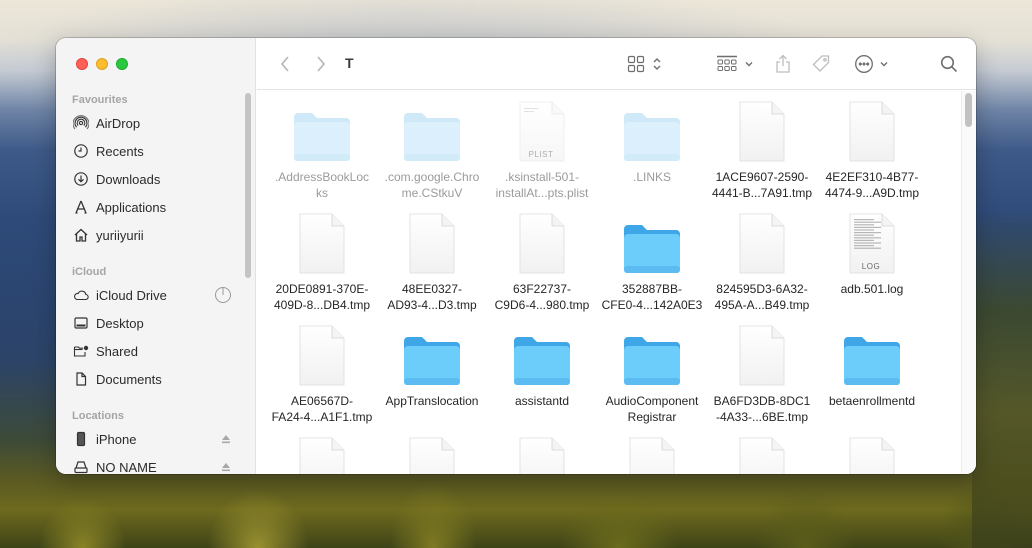 The height and width of the screenshot is (548, 1032). Describe the element at coordinates (118, 123) in the screenshot. I see `sidebar-item-label: AirDrop` at that location.